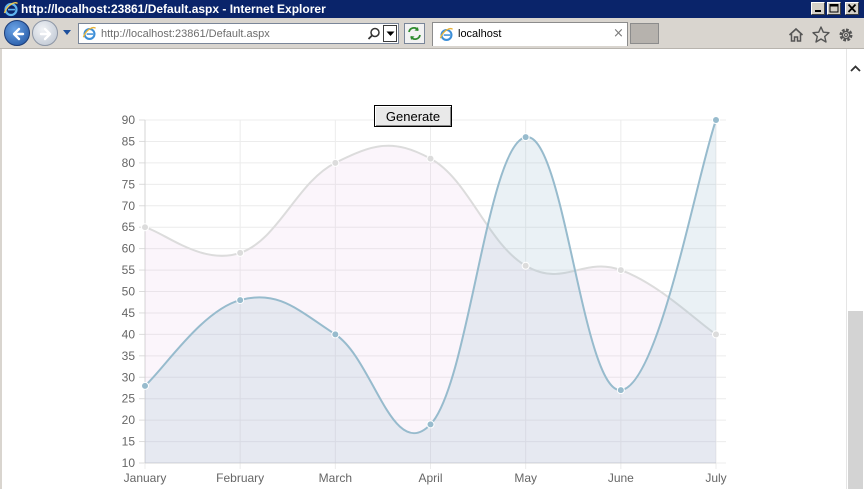  I want to click on address-bar, so click(238, 33).